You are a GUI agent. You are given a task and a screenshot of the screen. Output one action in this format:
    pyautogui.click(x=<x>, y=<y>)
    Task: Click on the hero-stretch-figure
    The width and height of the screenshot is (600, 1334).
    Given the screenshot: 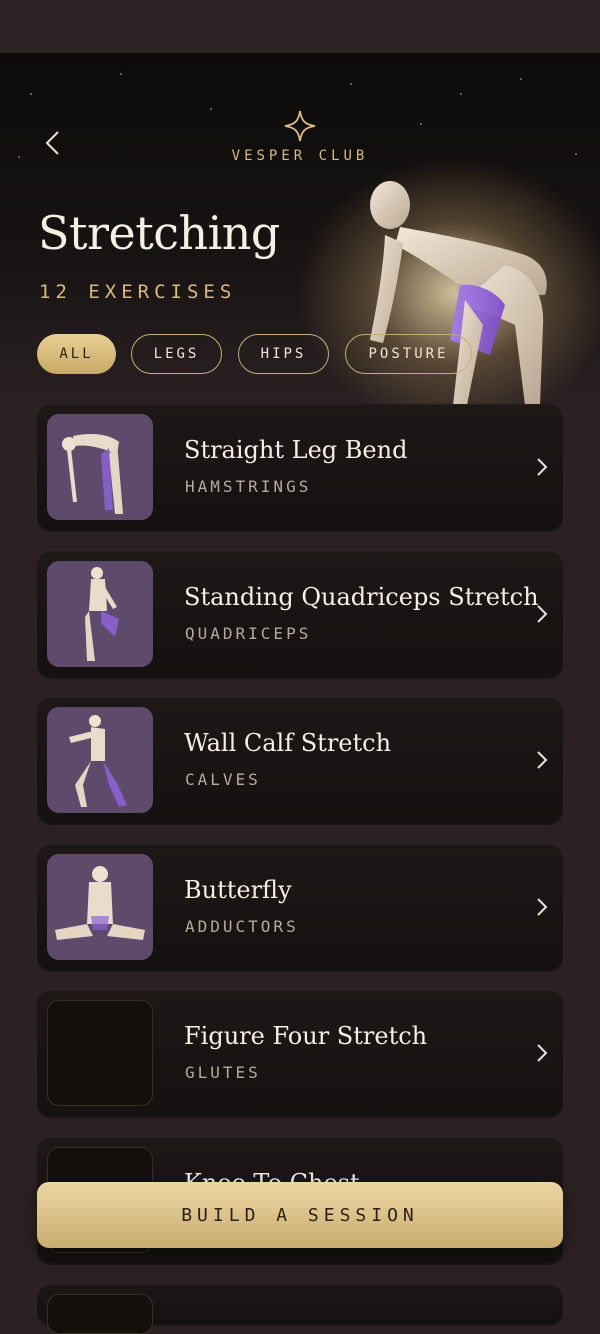 What is the action you would take?
    pyautogui.click(x=458, y=293)
    